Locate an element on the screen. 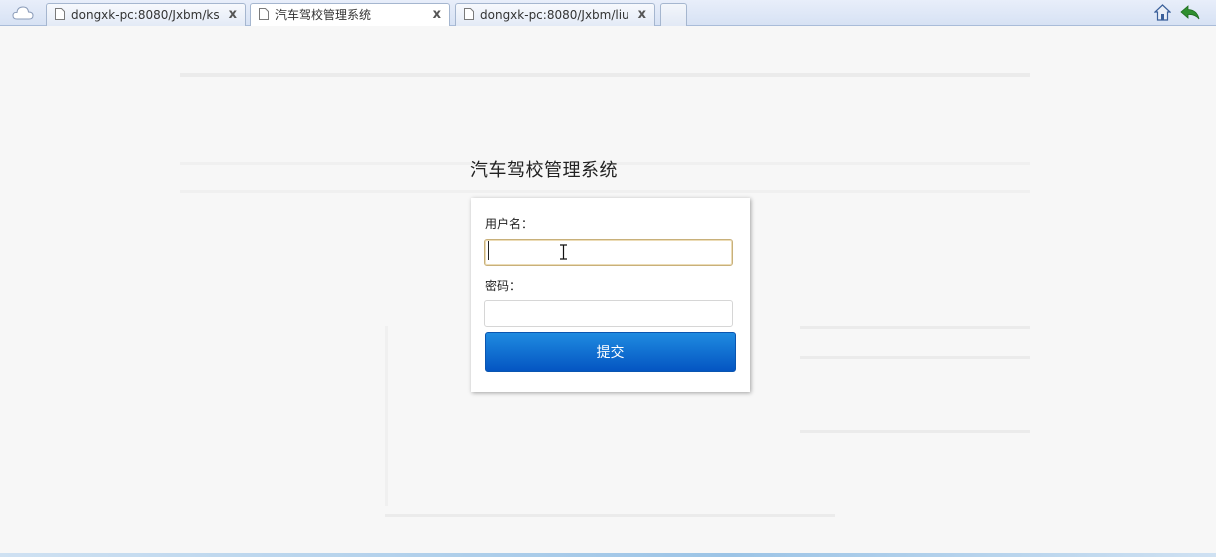 This screenshot has height=557, width=1216. submit-button: 提交 is located at coordinates (610, 352).